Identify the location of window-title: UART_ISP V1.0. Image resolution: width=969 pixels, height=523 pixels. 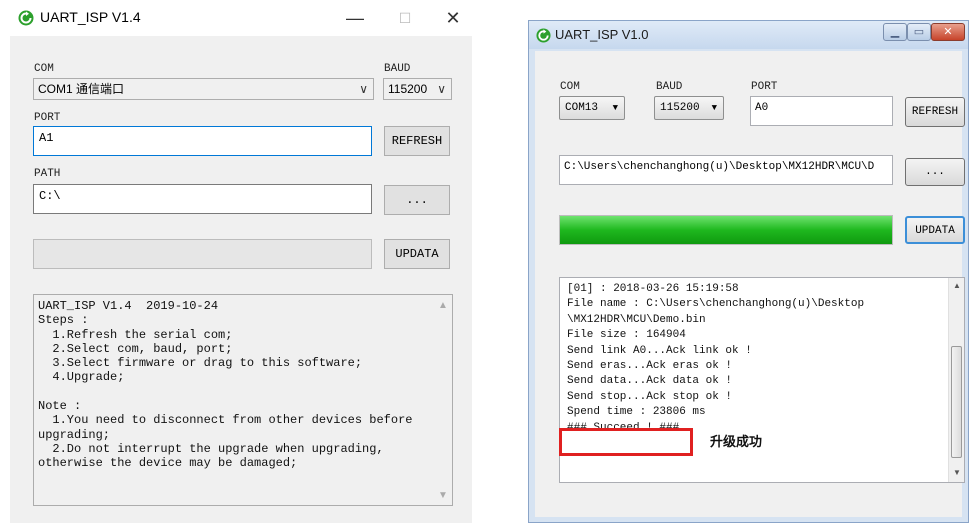
(602, 34).